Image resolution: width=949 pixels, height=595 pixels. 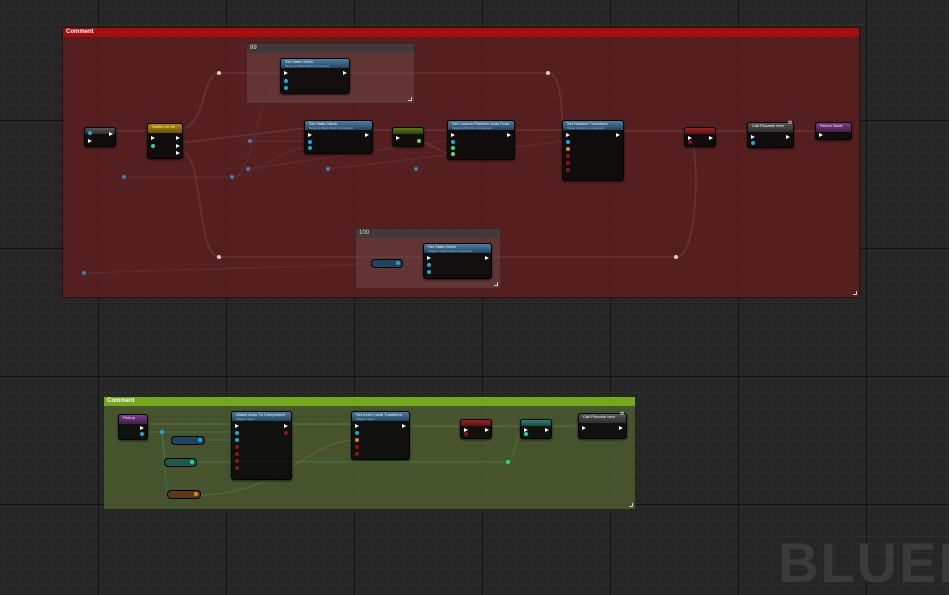 What do you see at coordinates (476, 429) in the screenshot?
I see `set-bool-node` at bounding box center [476, 429].